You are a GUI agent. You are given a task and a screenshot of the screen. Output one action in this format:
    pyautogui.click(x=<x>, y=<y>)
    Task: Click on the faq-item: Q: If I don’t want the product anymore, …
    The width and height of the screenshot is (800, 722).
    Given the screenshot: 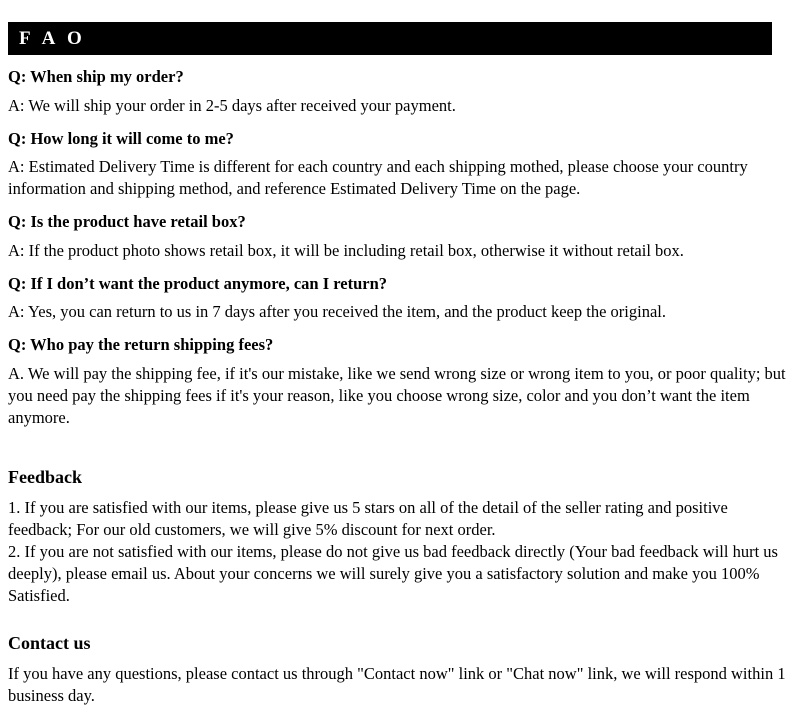 What is the action you would take?
    pyautogui.click(x=400, y=293)
    